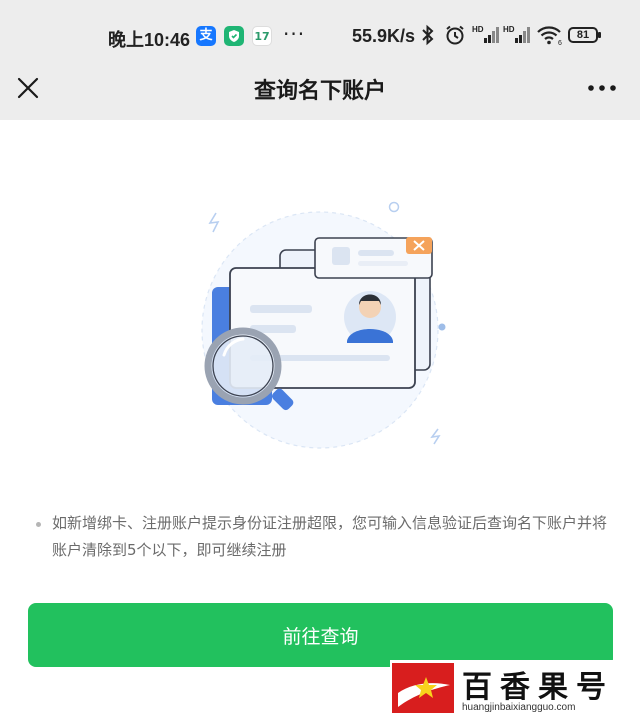  What do you see at coordinates (262, 36) in the screenshot?
I see `calendar-icon: 17` at bounding box center [262, 36].